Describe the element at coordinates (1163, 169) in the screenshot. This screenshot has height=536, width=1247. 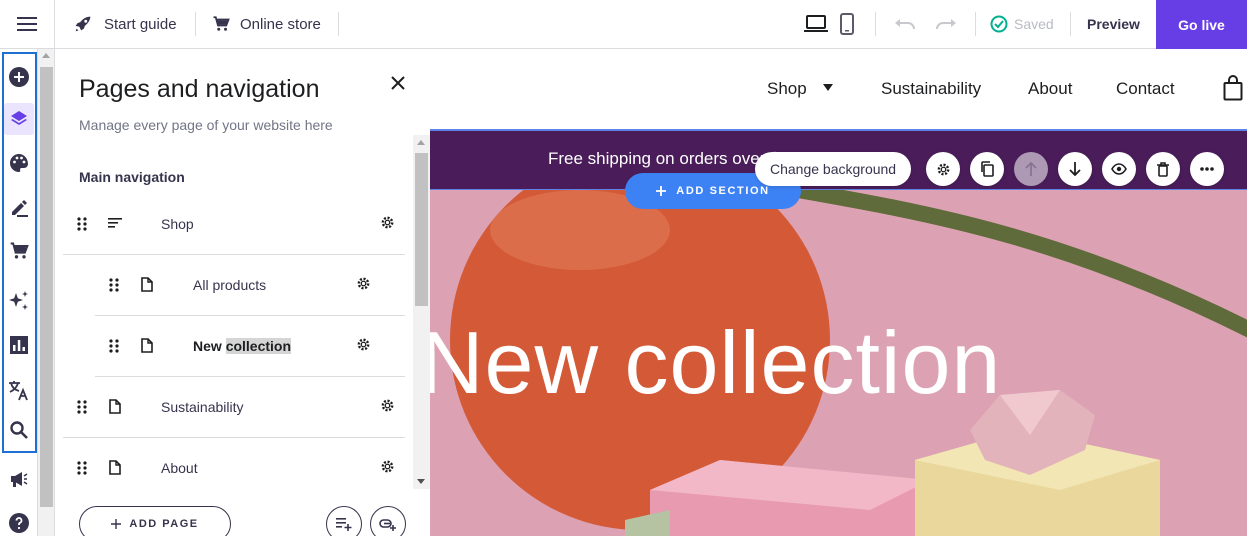
I see `delete-section-button` at that location.